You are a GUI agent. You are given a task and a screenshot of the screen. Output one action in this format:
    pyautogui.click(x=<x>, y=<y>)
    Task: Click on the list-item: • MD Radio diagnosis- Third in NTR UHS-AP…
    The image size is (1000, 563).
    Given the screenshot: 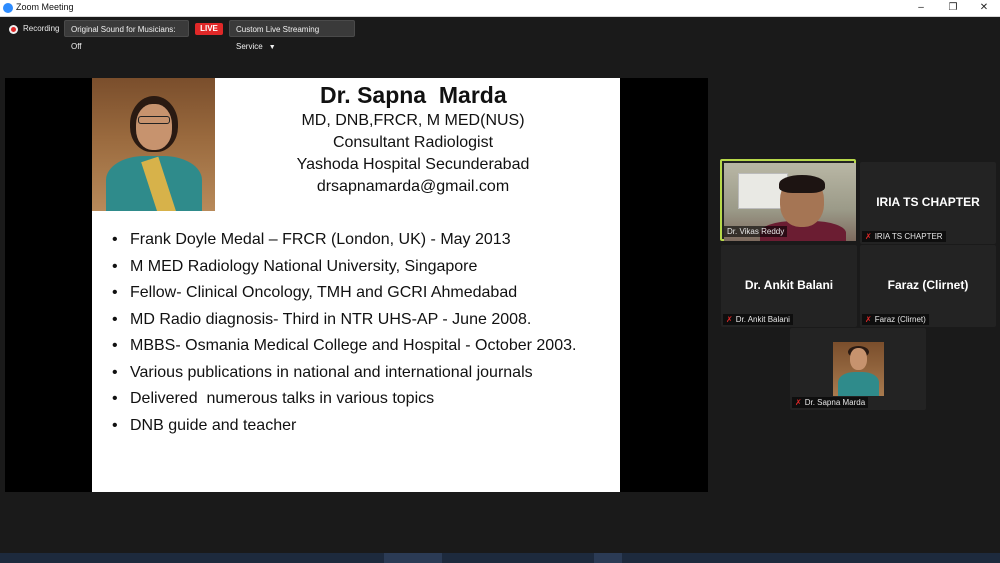 What is the action you would take?
    pyautogui.click(x=322, y=319)
    